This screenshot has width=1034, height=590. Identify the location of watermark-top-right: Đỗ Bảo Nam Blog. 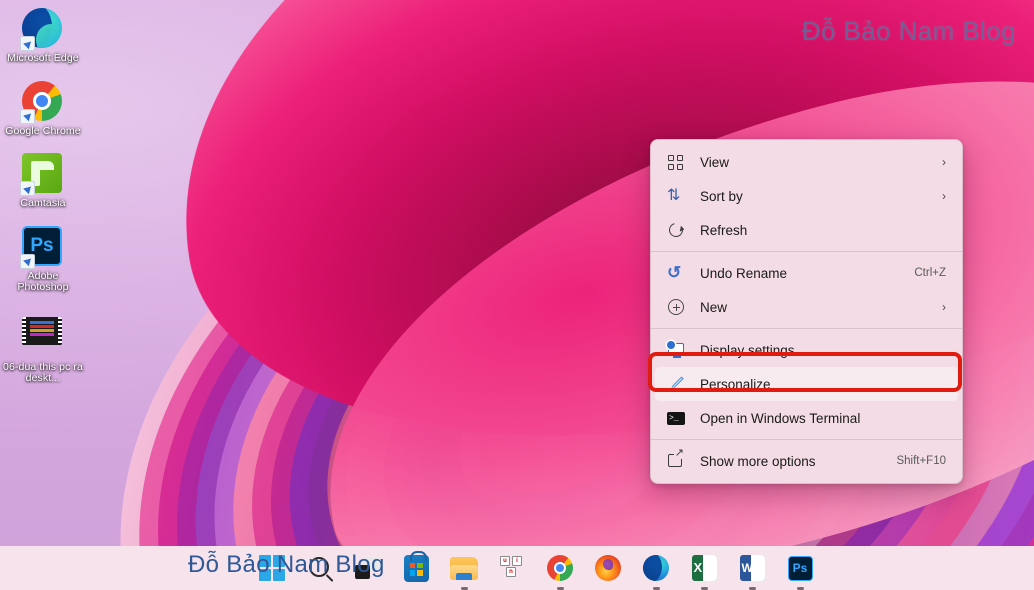
(908, 31).